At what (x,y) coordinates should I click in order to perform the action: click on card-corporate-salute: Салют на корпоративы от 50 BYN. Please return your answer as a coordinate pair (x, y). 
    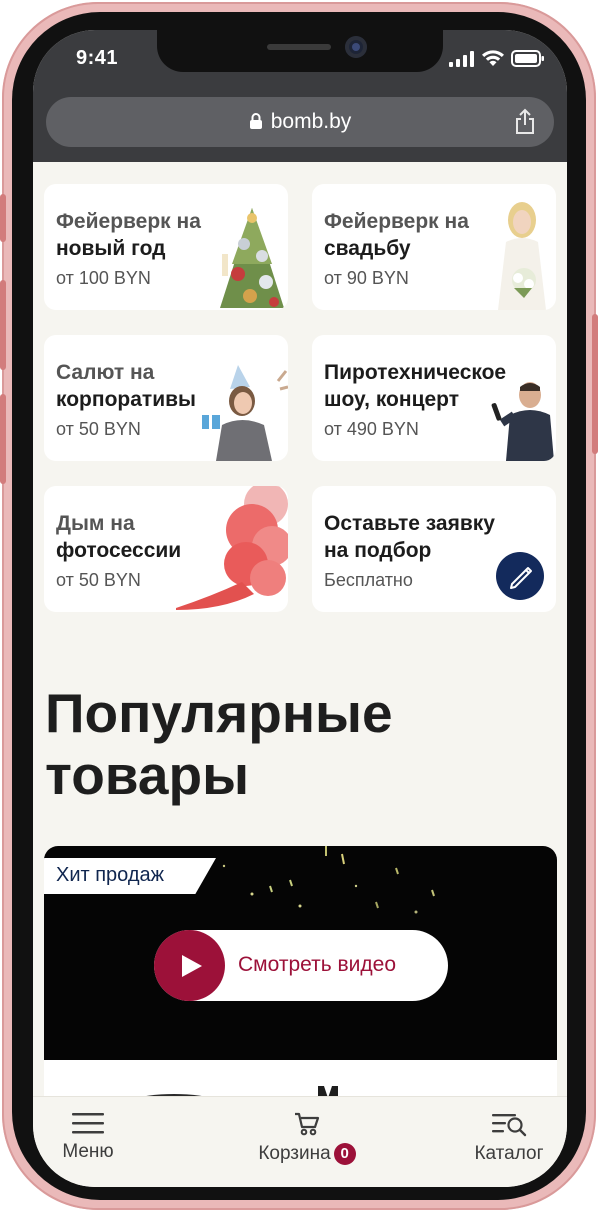
    Looking at the image, I should click on (166, 398).